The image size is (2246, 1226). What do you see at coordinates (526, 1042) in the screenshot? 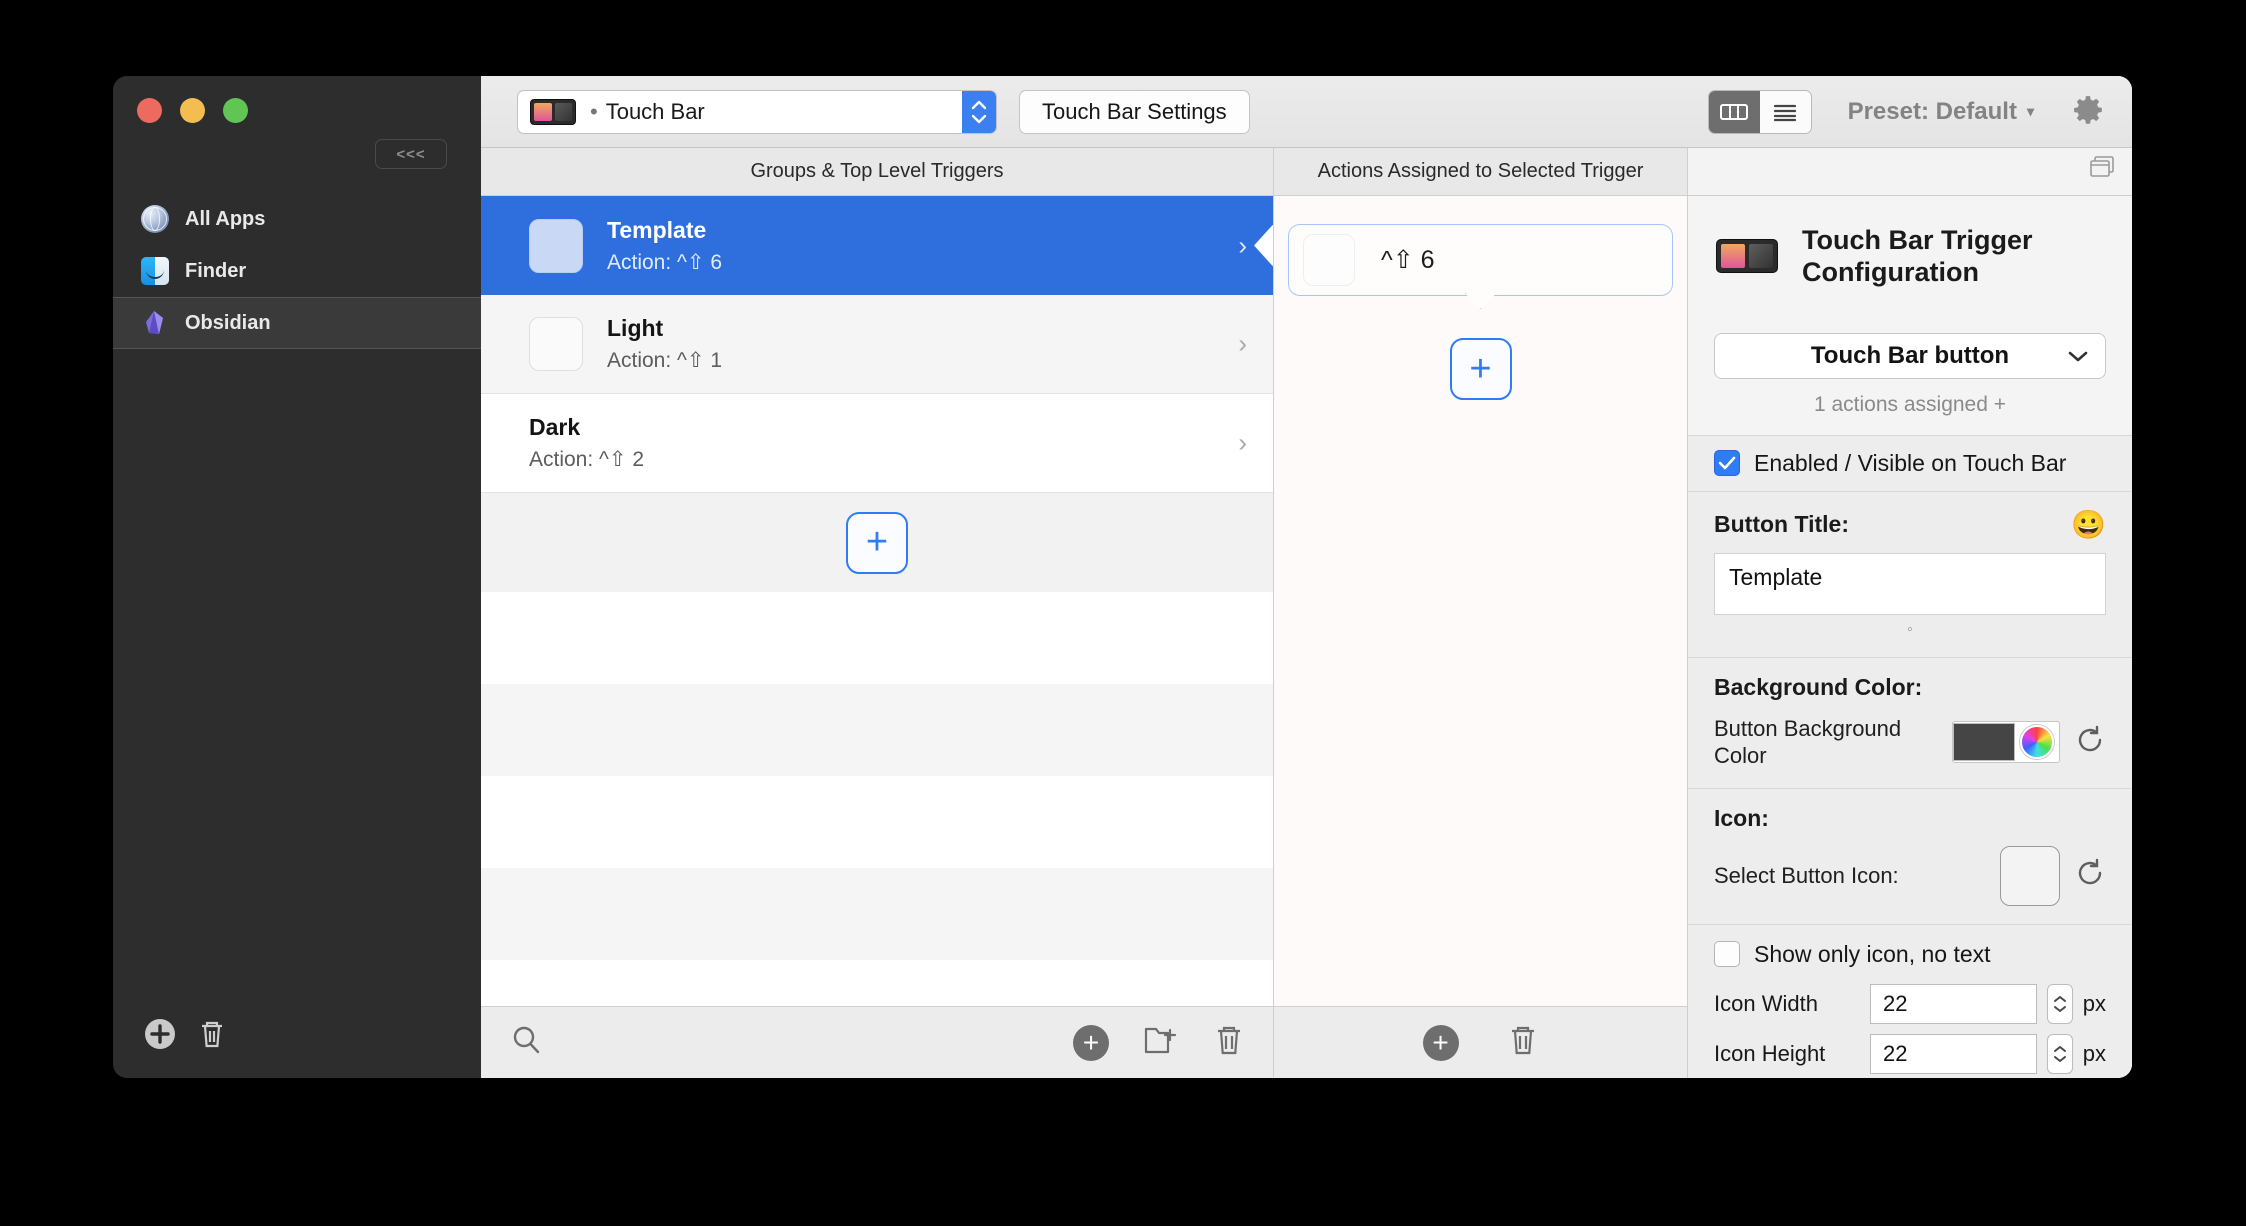
I see `search-icon` at bounding box center [526, 1042].